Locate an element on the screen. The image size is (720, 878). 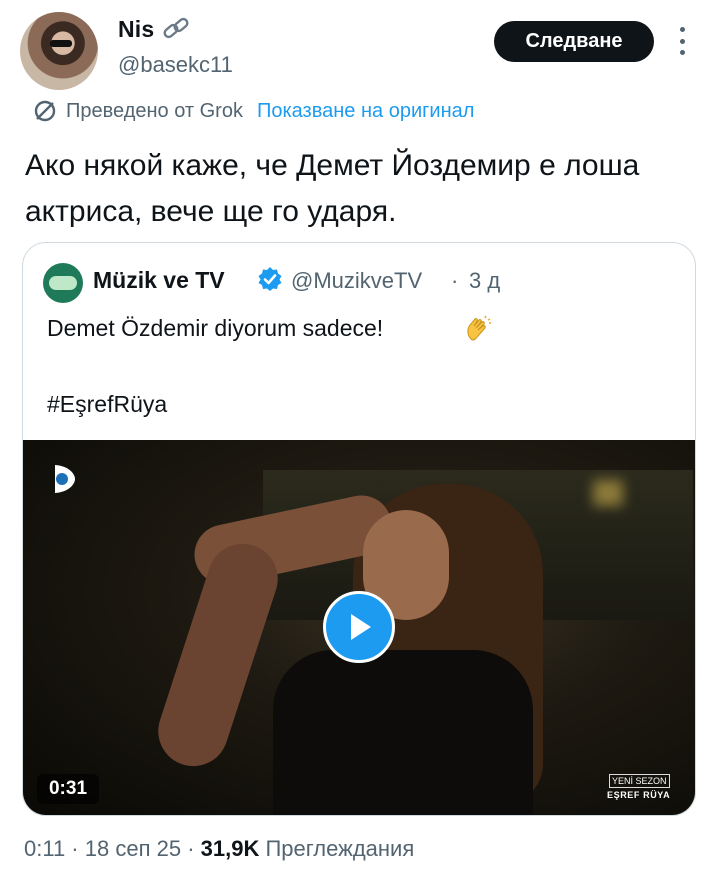
translation-notice: Преведено от Grok Показване на оригинал is located at coordinates (253, 111).